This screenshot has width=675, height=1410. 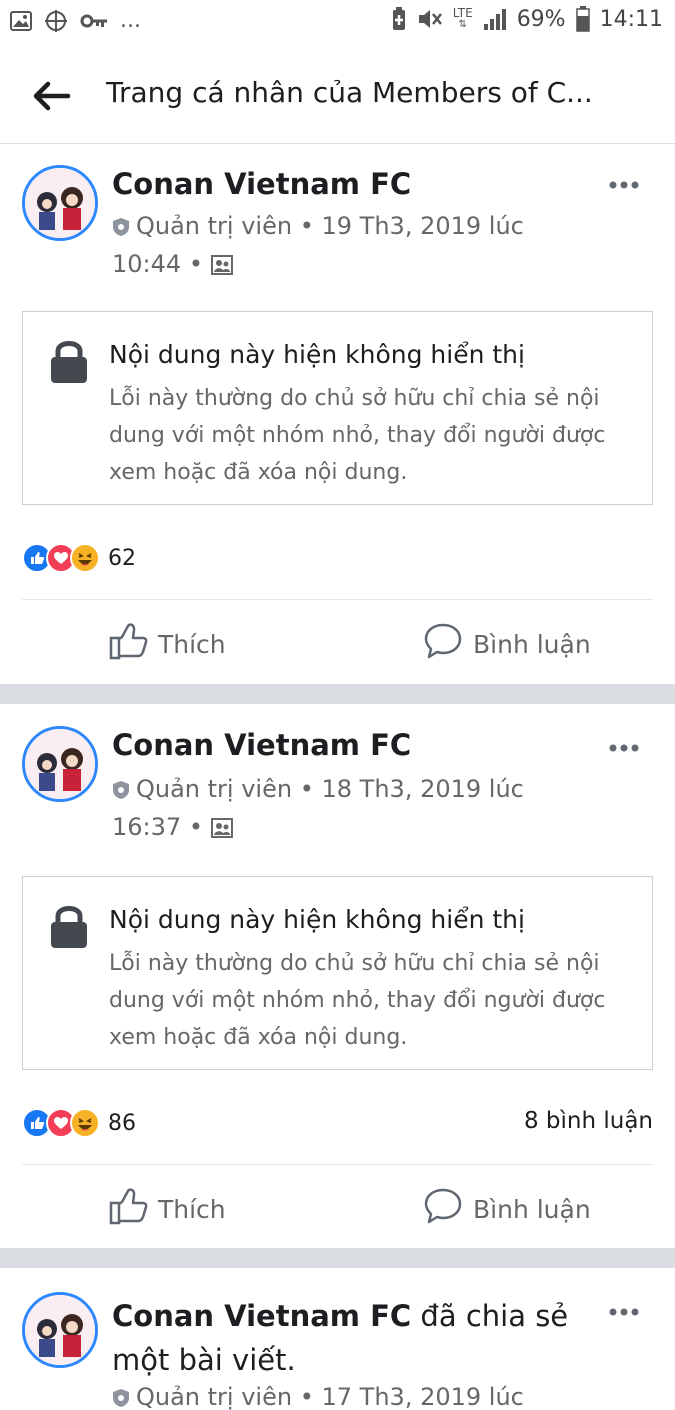 I want to click on reaction-count: 62, so click(x=122, y=558).